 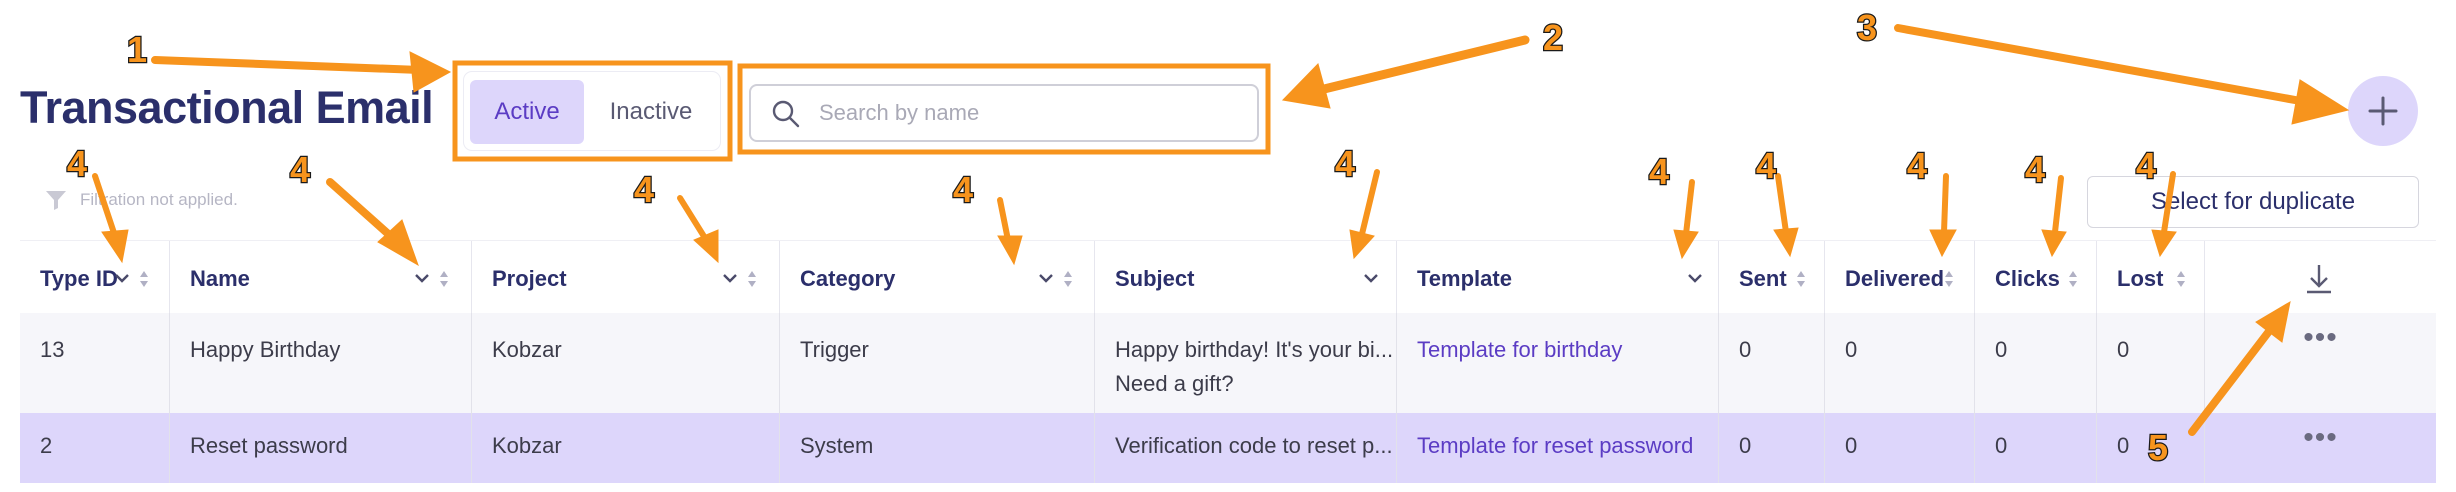 I want to click on annotation-2: 2, so click(x=1553, y=37).